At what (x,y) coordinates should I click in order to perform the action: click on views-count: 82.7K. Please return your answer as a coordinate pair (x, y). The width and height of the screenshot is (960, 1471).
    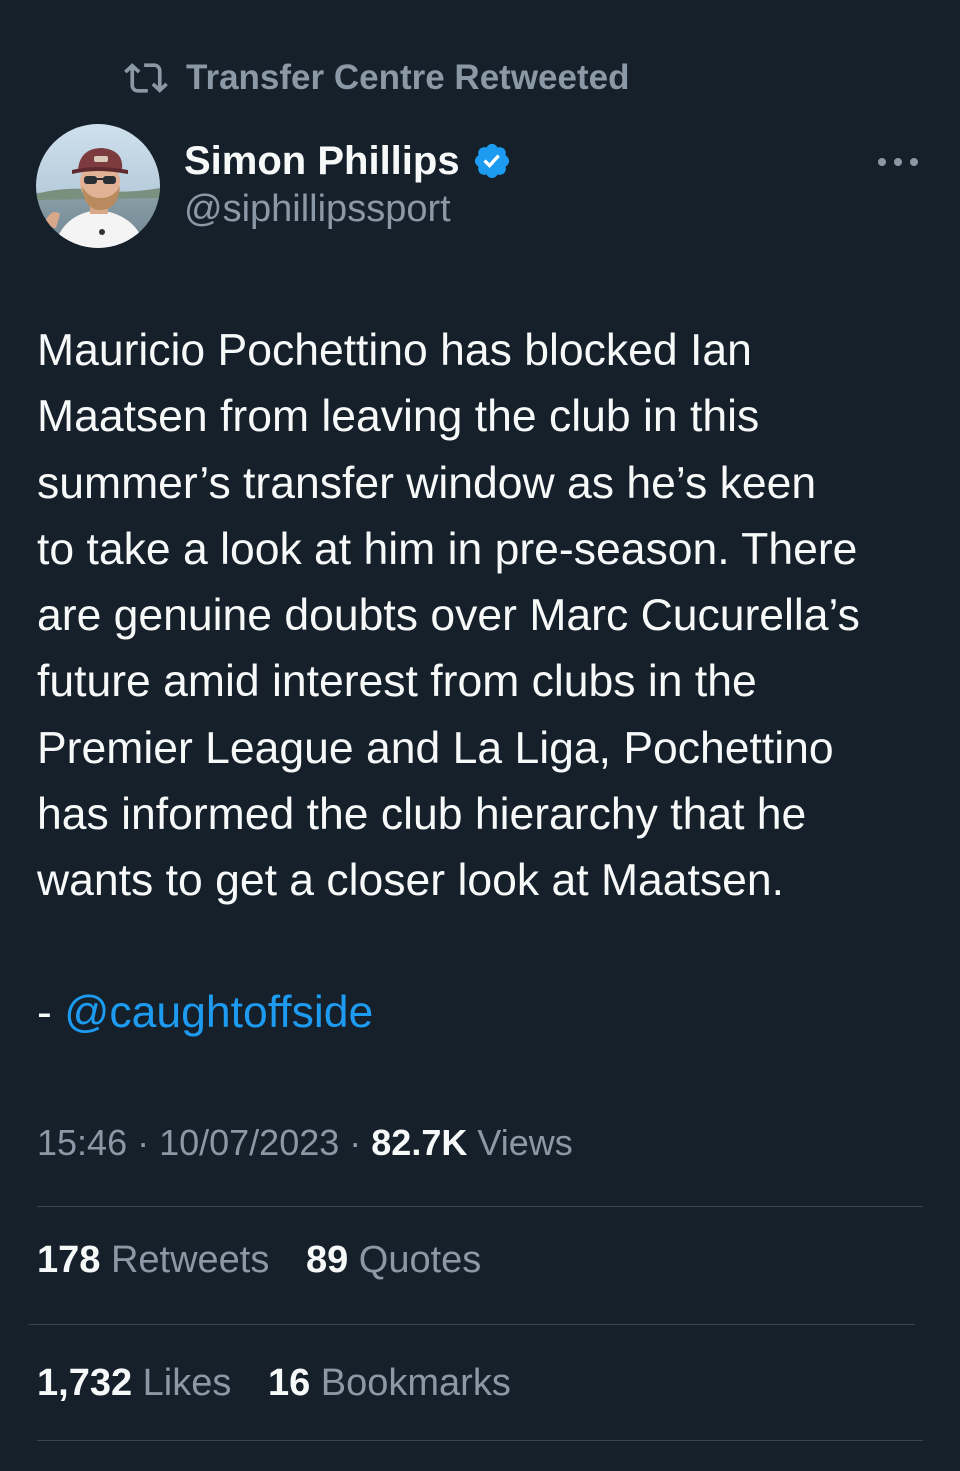
    Looking at the image, I should click on (419, 1142).